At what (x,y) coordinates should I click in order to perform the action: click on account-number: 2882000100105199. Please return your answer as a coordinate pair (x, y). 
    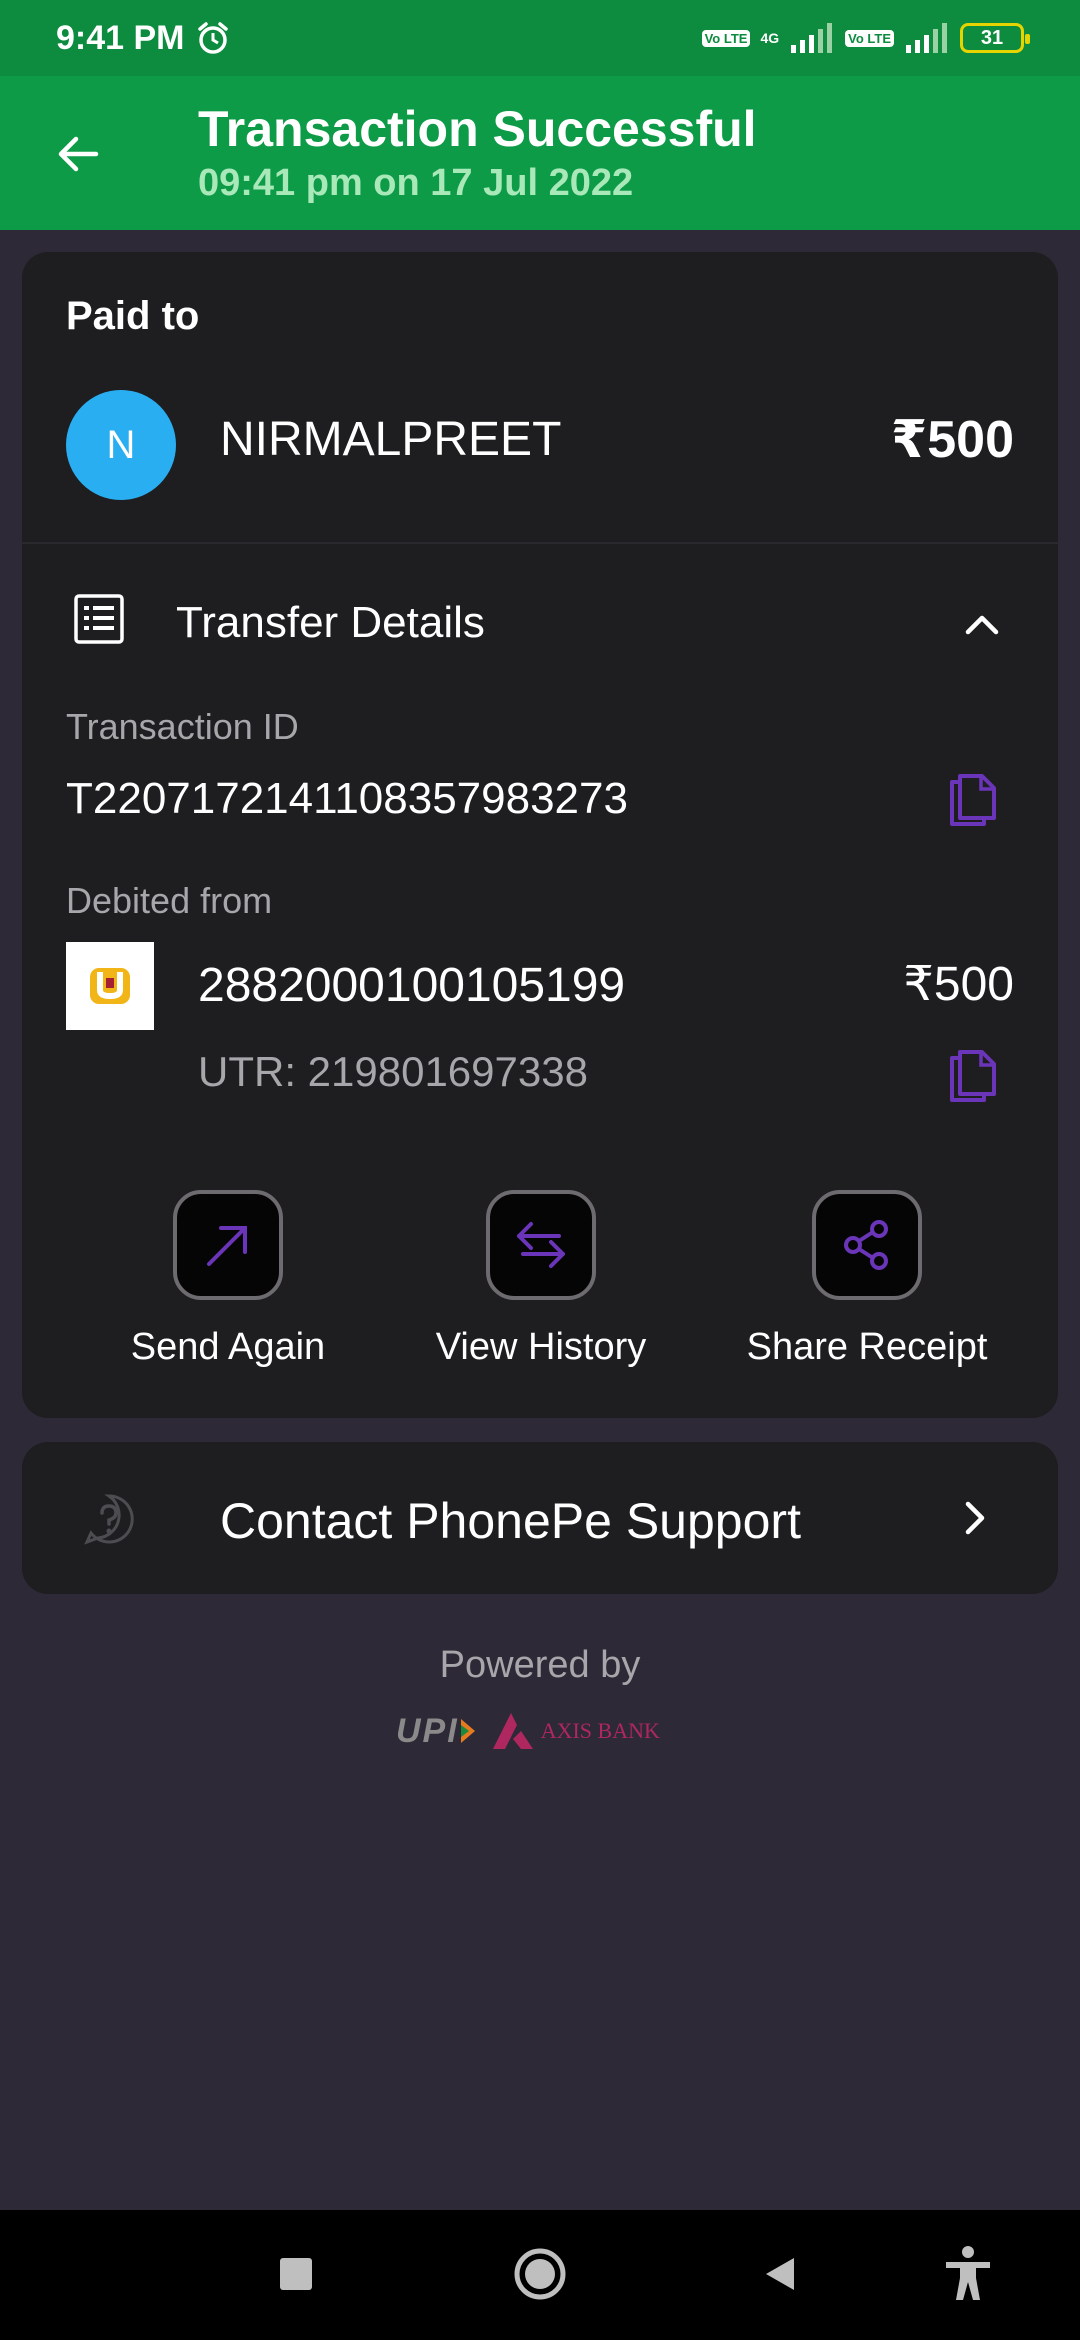
    Looking at the image, I should click on (412, 985).